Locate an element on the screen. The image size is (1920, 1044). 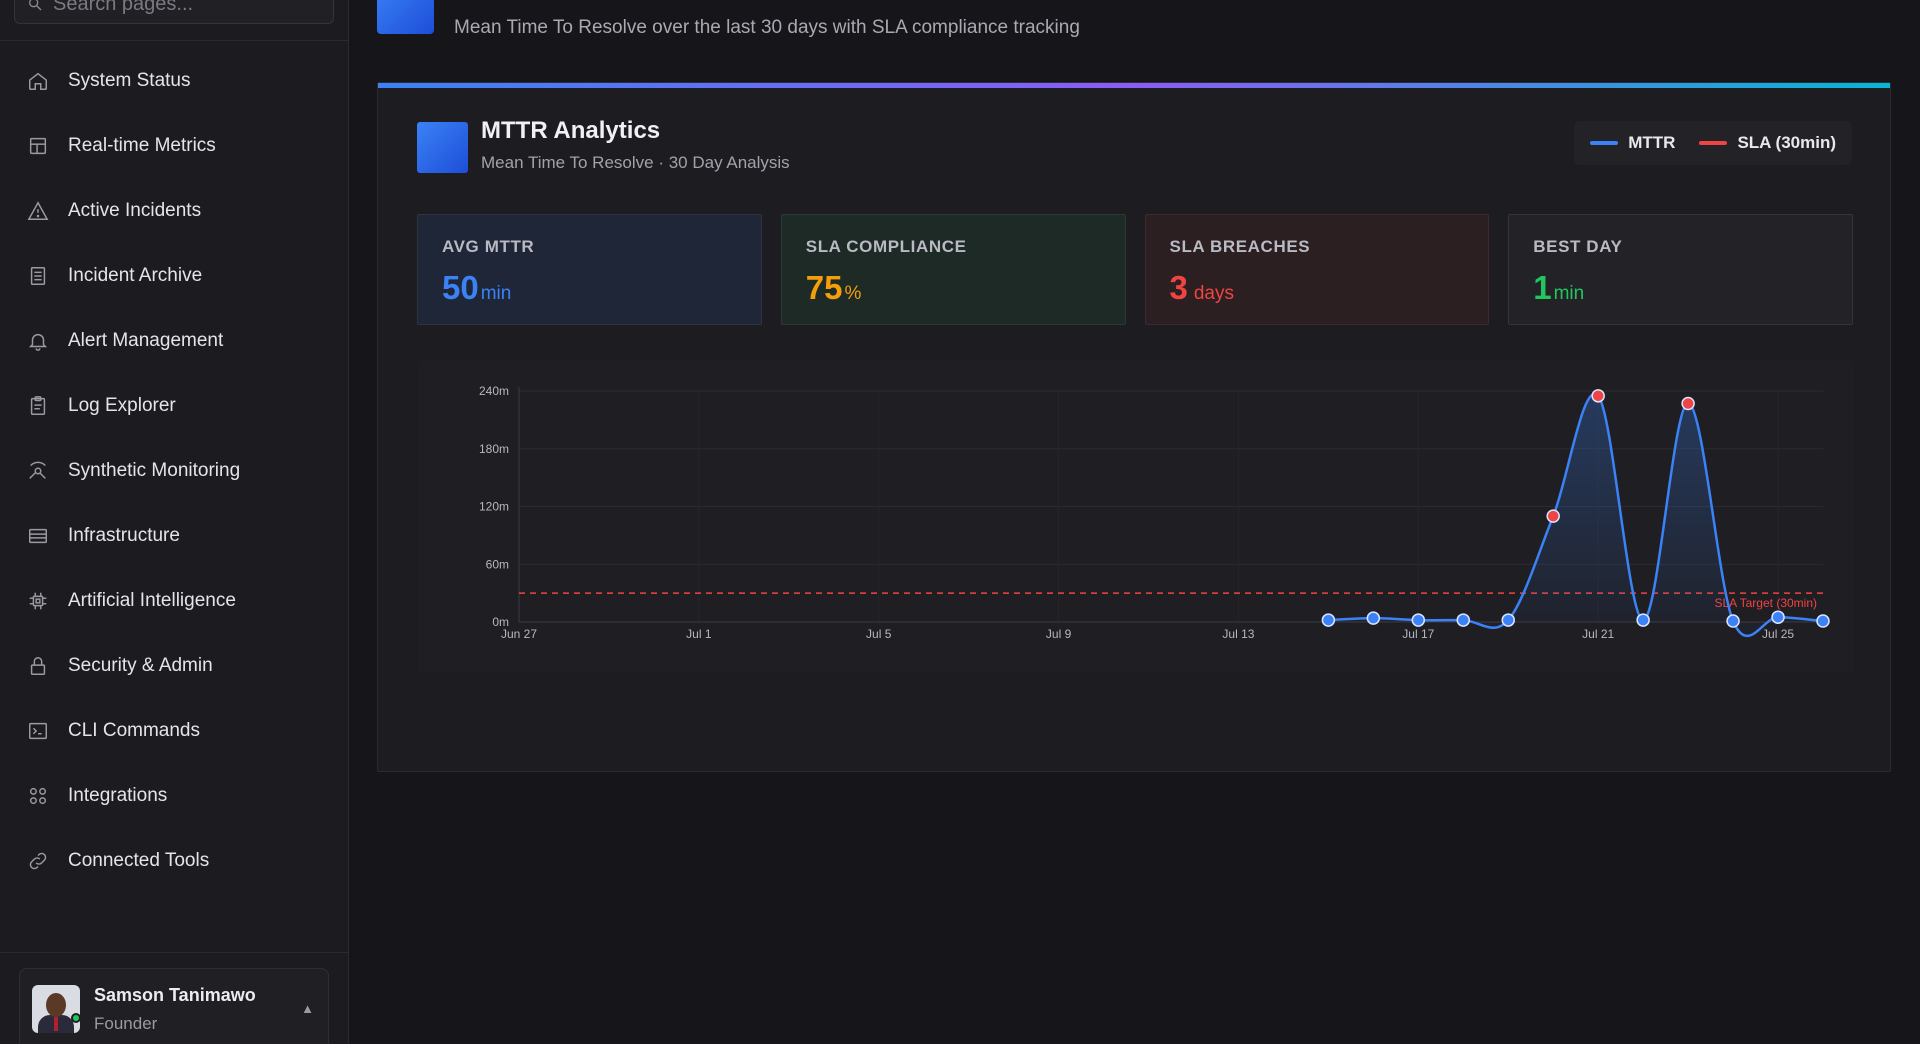
card-accent-bar is located at coordinates (1134, 85).